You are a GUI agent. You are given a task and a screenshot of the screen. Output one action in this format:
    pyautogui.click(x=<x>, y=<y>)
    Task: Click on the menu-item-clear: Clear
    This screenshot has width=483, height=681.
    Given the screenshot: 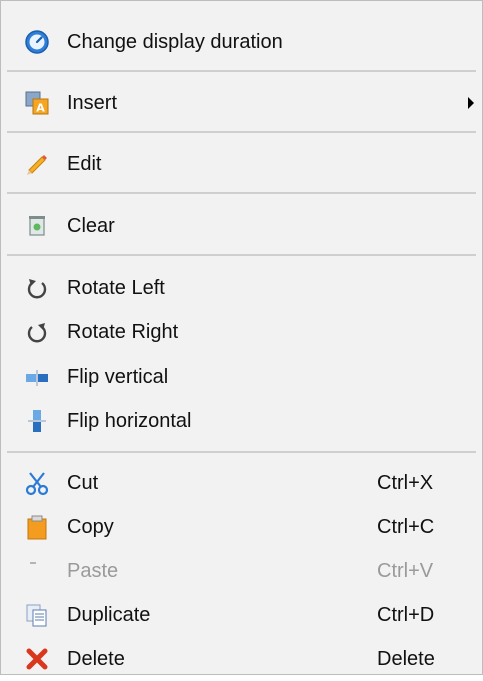 What is the action you would take?
    pyautogui.click(x=241, y=226)
    